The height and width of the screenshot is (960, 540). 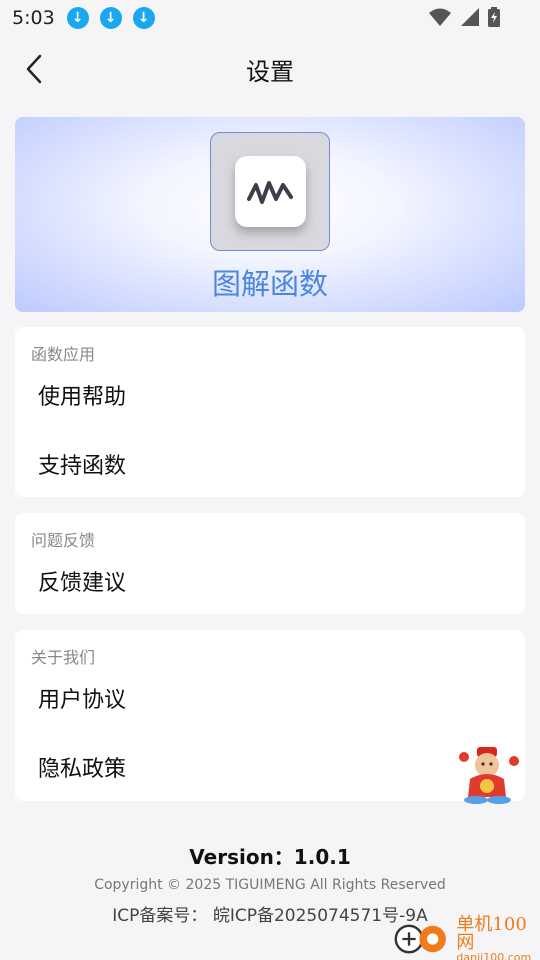 I want to click on watermark-text: 单机100网 danji100.com, so click(x=498, y=936).